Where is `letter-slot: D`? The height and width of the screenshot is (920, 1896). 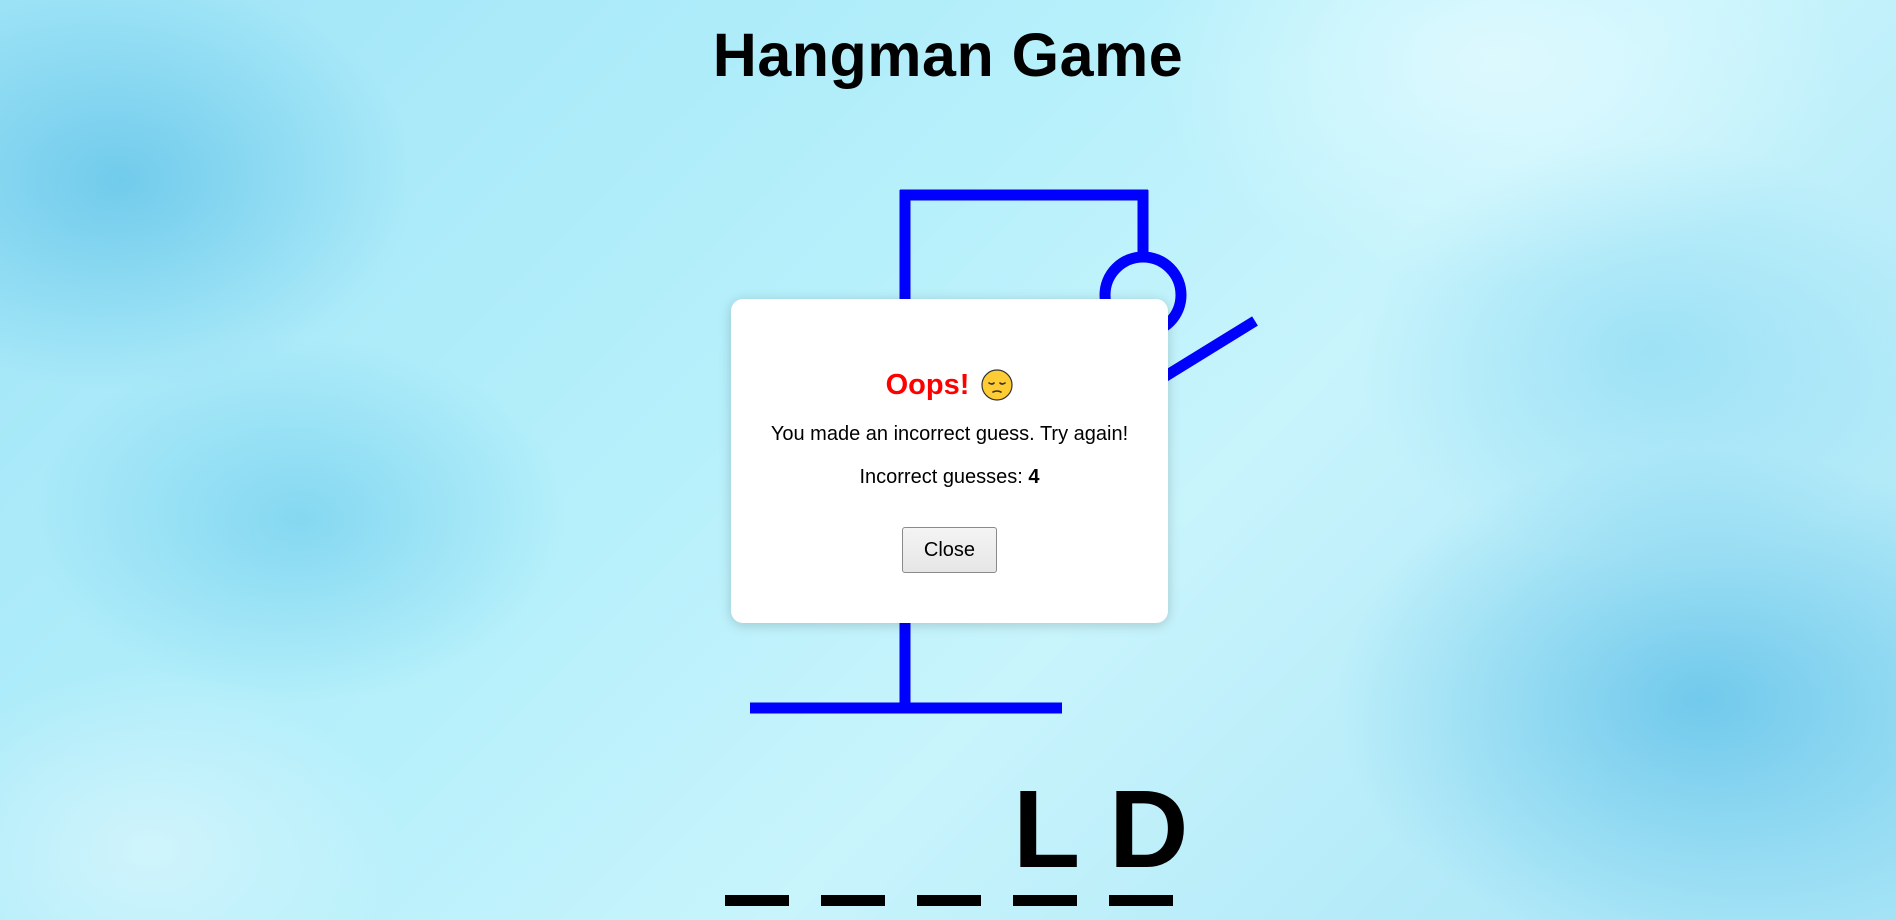
letter-slot: D is located at coordinates (1149, 837).